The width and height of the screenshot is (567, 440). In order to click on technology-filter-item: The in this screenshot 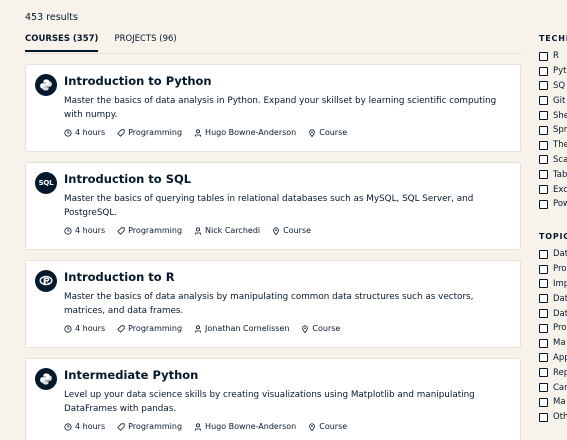, I will do `click(553, 145)`.